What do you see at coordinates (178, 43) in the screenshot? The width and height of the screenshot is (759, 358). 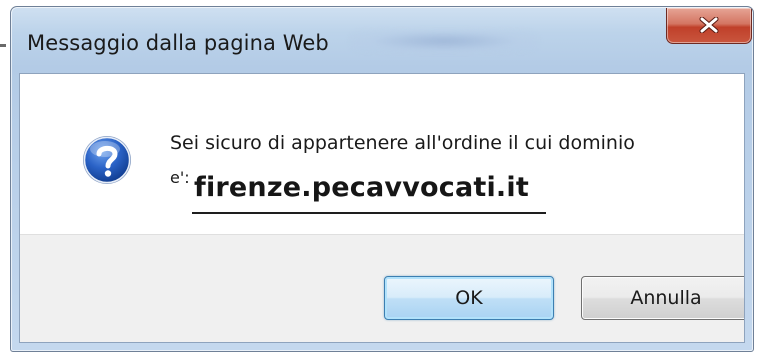 I see `dialog-title: Messaggio dalla pagina Web` at bounding box center [178, 43].